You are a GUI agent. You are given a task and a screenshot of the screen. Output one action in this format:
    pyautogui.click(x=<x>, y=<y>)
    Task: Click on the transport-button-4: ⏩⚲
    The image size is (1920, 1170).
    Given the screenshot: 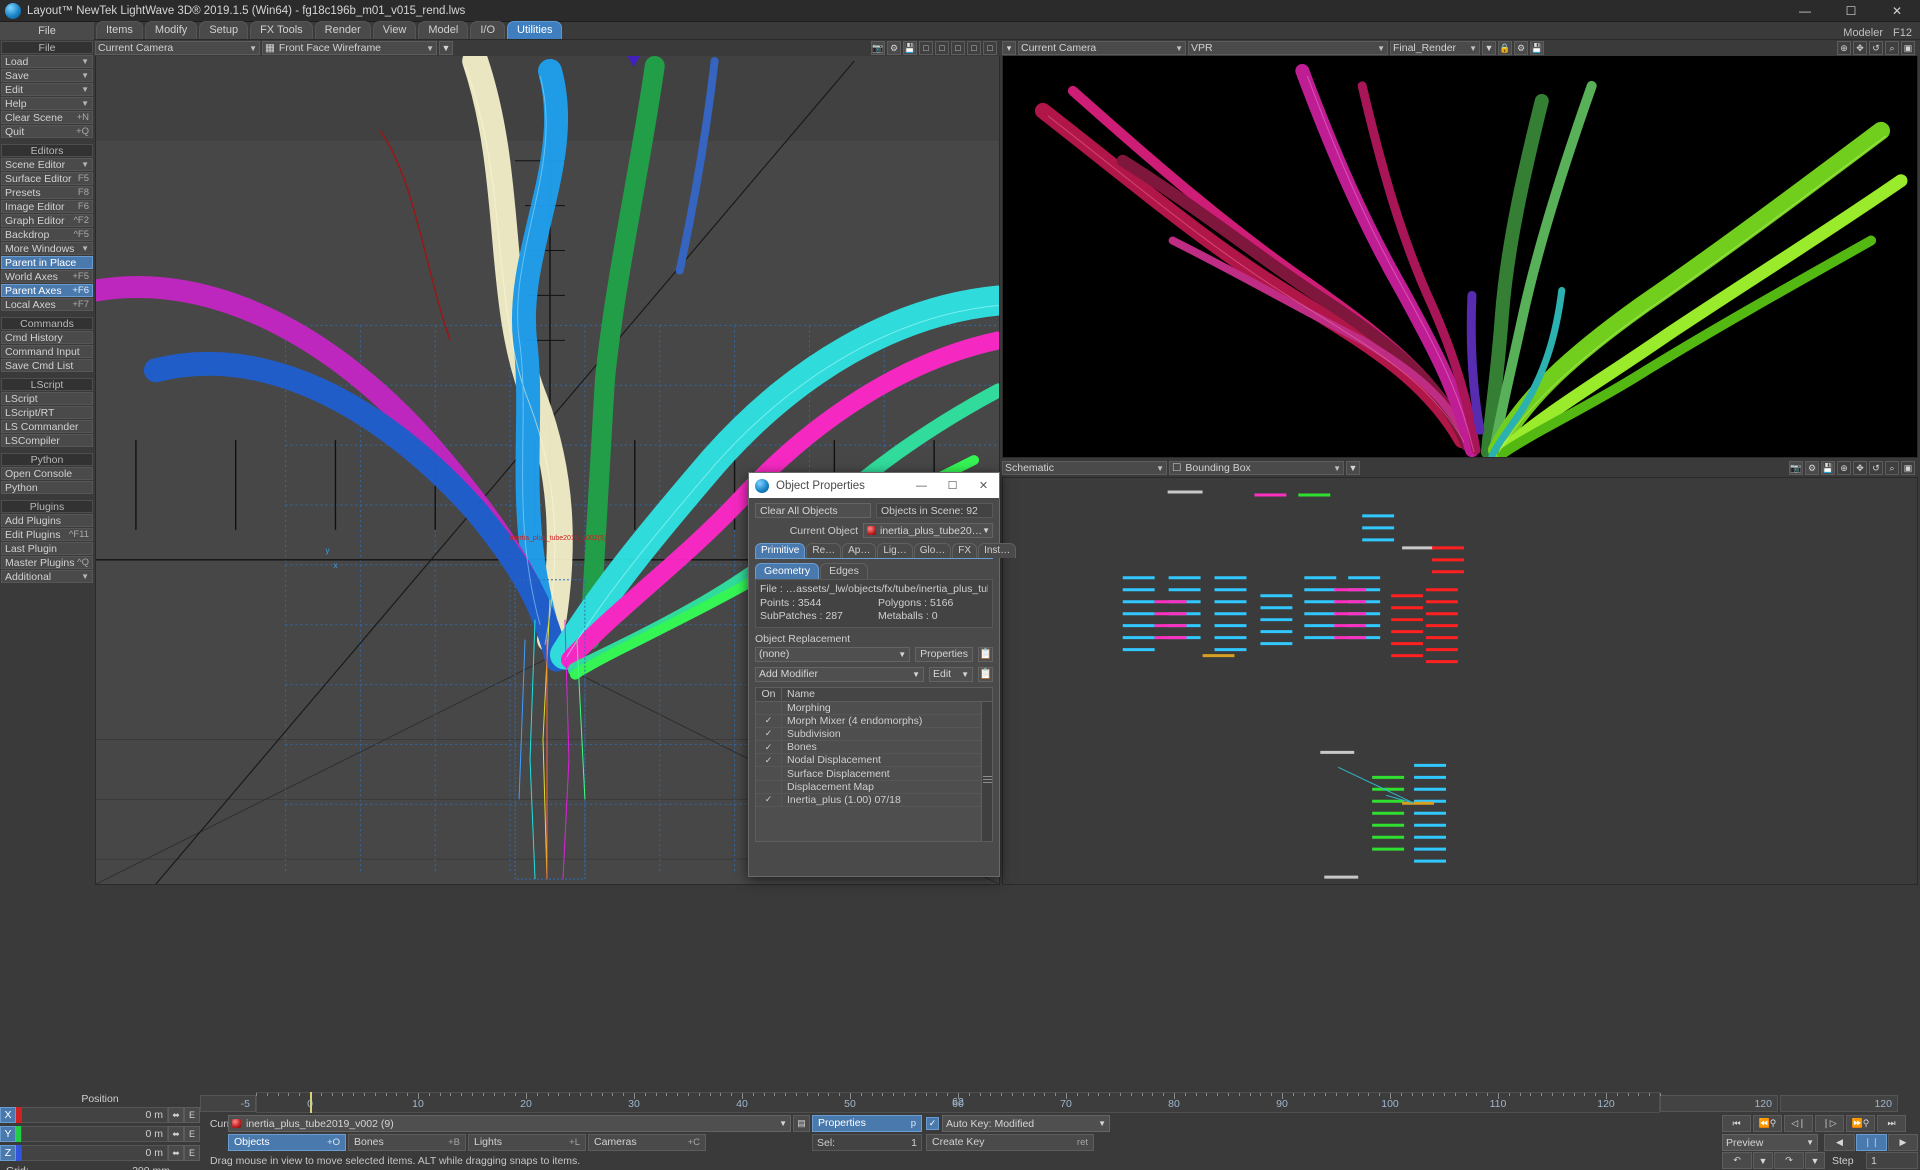 What is the action you would take?
    pyautogui.click(x=1860, y=1123)
    